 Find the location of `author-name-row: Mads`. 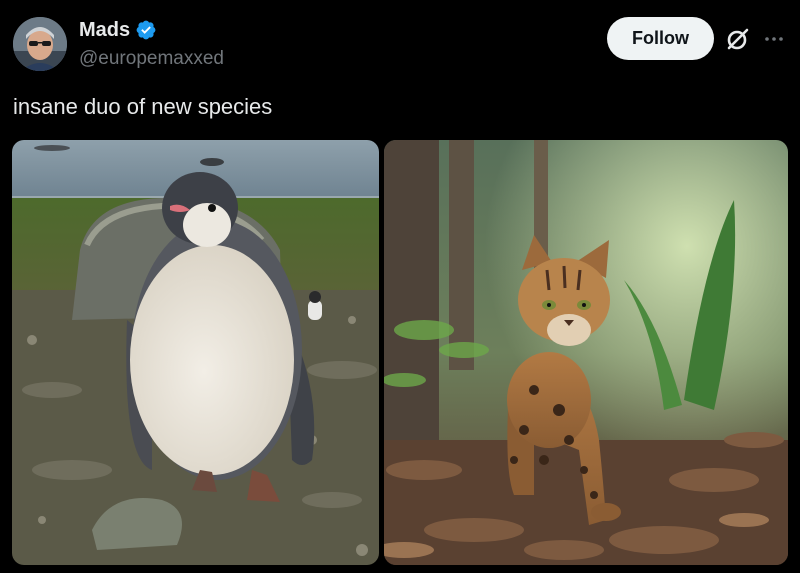

author-name-row: Mads is located at coordinates (118, 30).